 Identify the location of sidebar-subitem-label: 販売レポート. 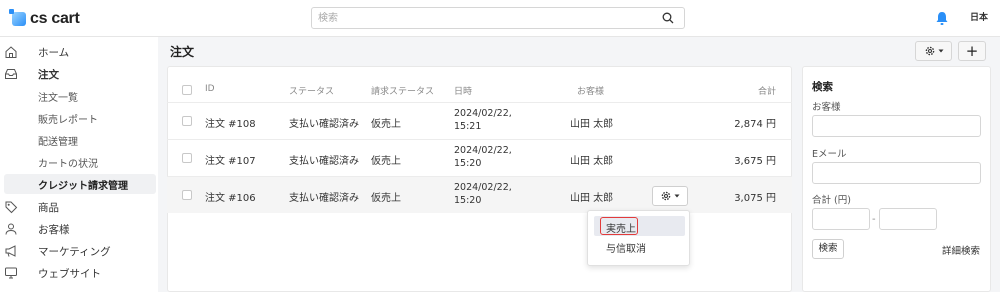
(68, 120).